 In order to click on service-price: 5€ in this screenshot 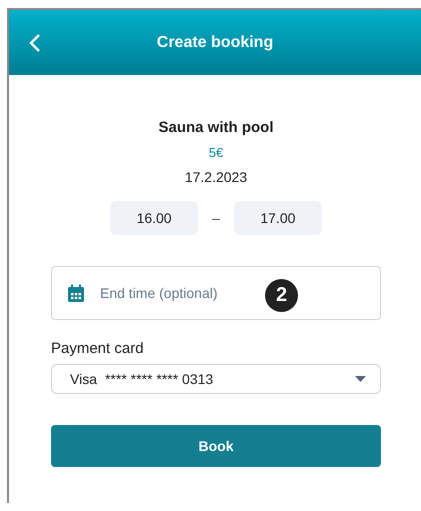, I will do `click(216, 152)`.